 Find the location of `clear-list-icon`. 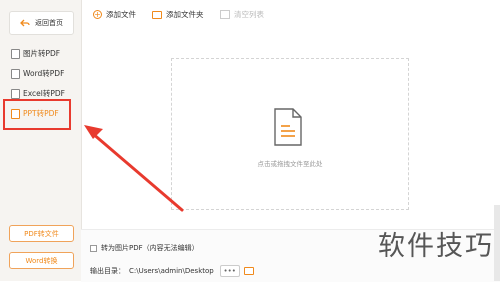

clear-list-icon is located at coordinates (225, 14).